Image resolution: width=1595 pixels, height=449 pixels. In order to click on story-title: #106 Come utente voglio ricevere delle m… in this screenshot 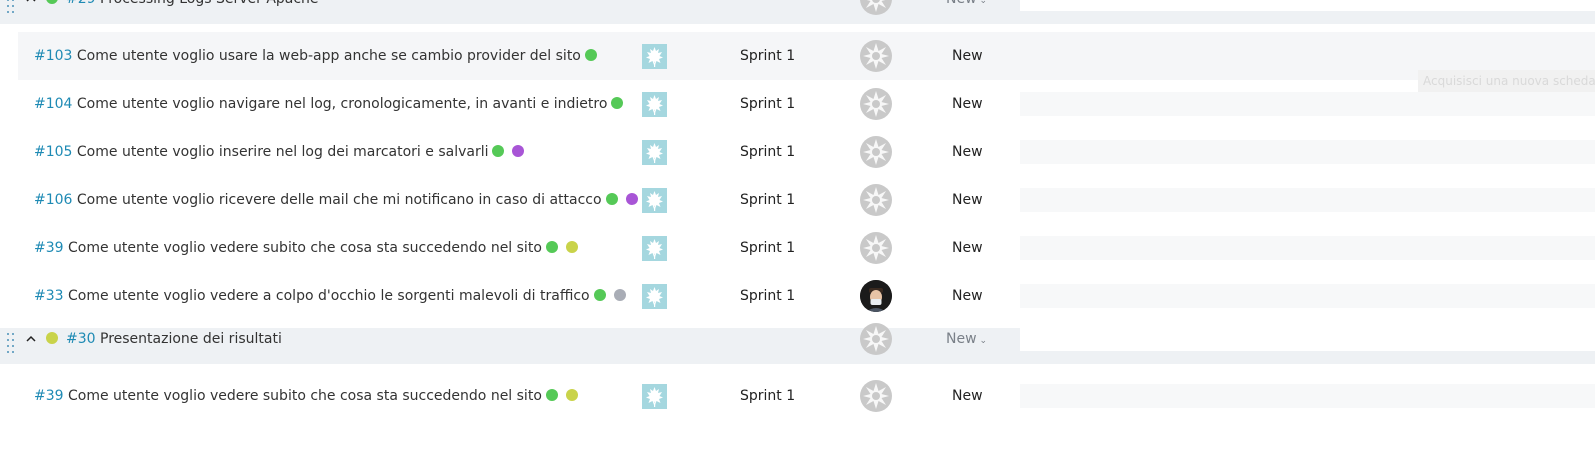, I will do `click(336, 200)`.